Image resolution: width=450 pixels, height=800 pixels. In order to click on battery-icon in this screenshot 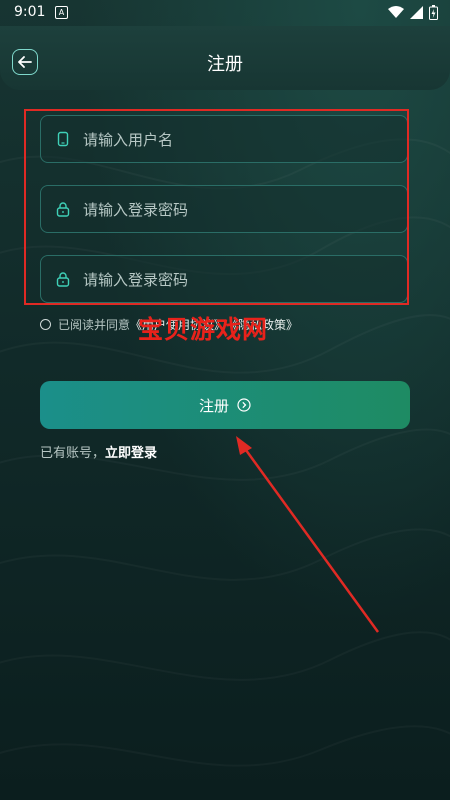, I will do `click(433, 12)`.